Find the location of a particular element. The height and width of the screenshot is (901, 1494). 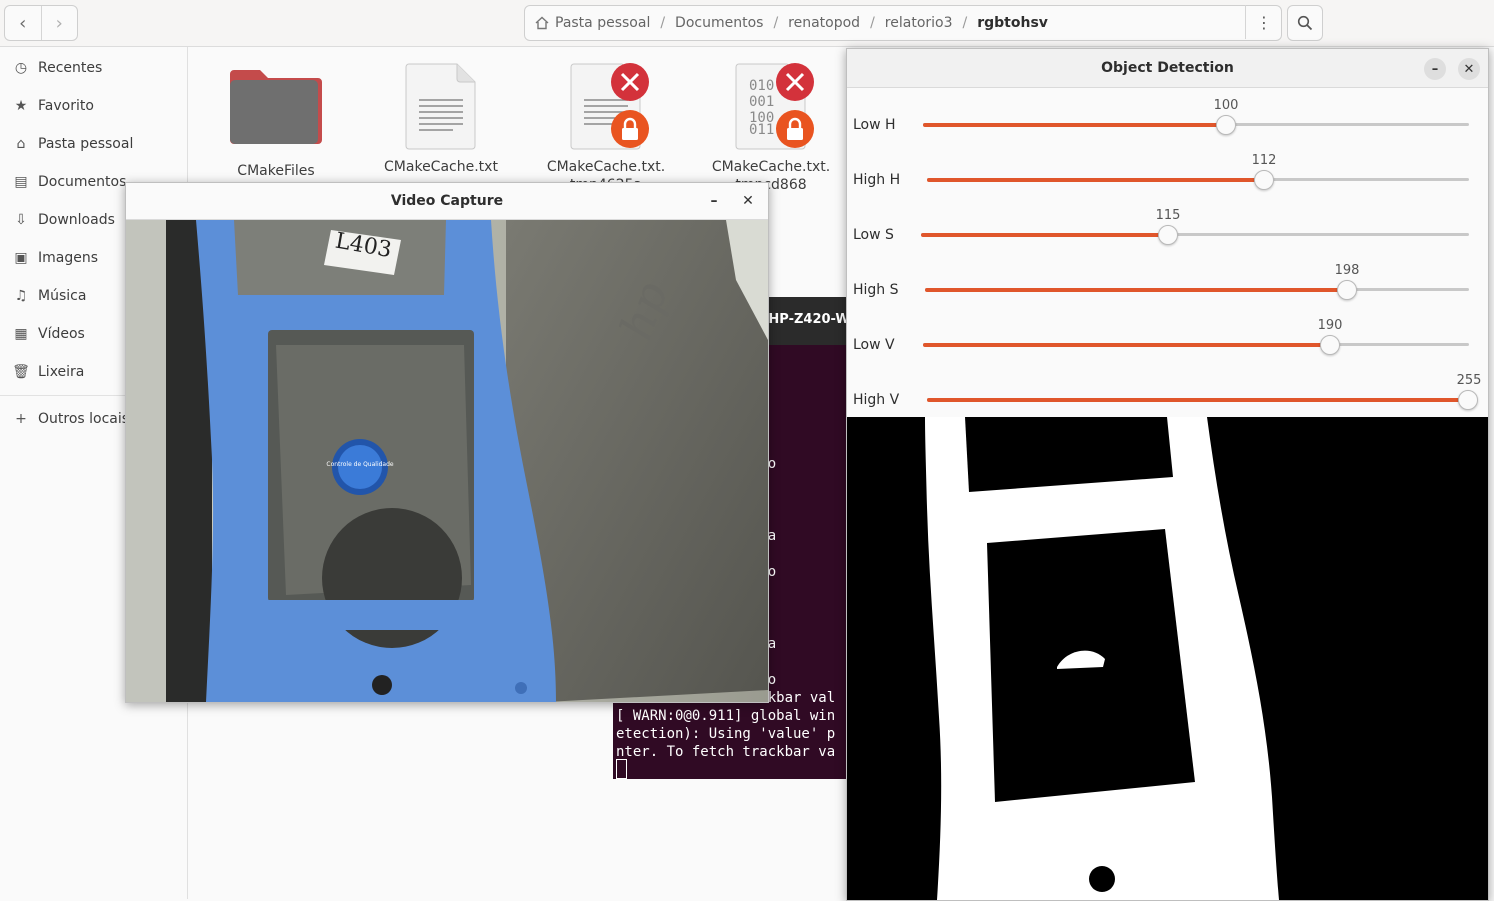

object-detection-titlebar: Object Detection – ✕ is located at coordinates (1167, 68).